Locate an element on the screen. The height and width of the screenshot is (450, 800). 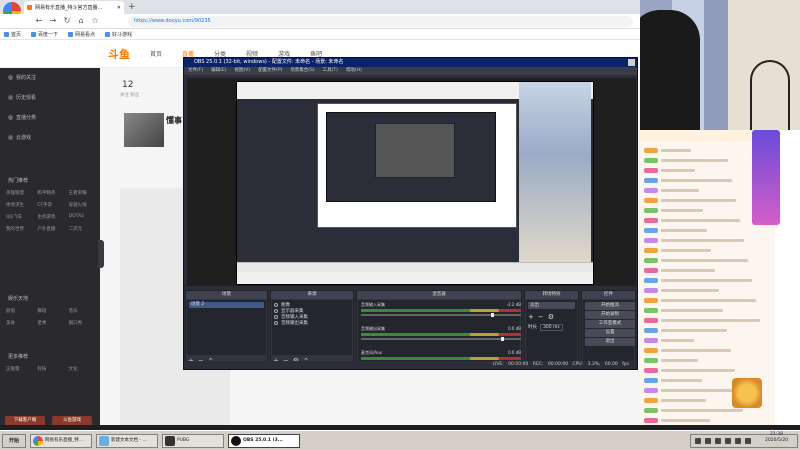
add-transition-button: + is located at coordinates (531, 317).